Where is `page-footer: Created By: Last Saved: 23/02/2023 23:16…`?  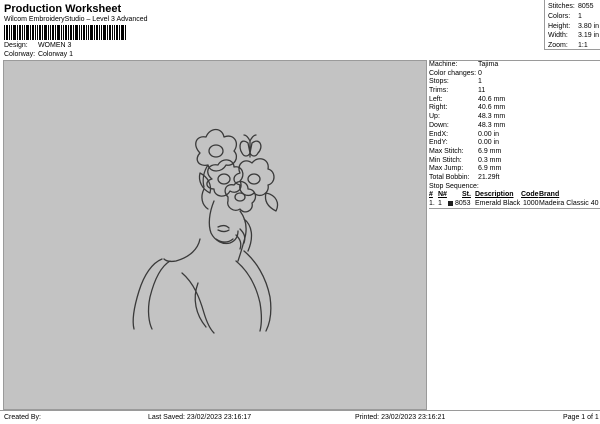
page-footer: Created By: Last Saved: 23/02/2023 23:16… is located at coordinates (300, 417).